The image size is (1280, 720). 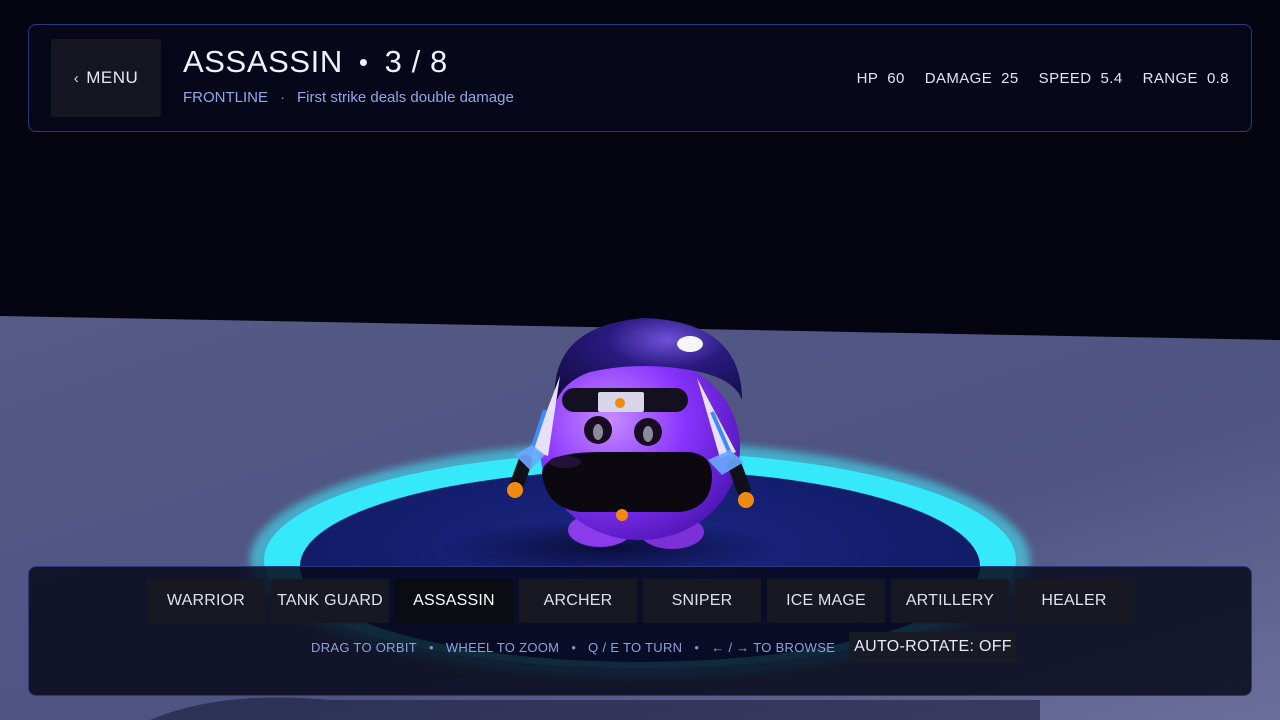 I want to click on unit-stats: HP 60 DAMAGE 25 SPEED 5.4 RANGE 0.8, so click(x=1033, y=78).